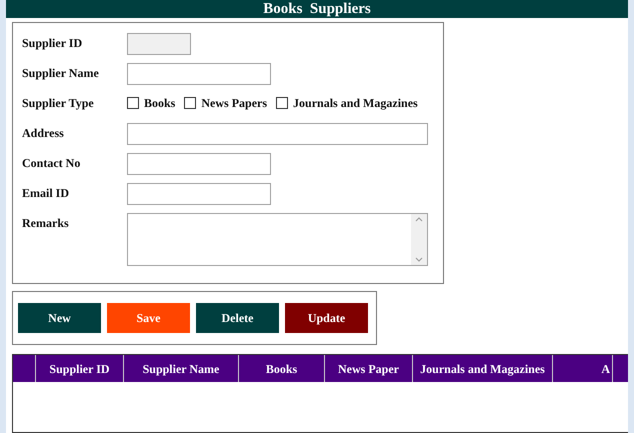  What do you see at coordinates (355, 103) in the screenshot?
I see `checkbox-label: Journals and Magazines` at bounding box center [355, 103].